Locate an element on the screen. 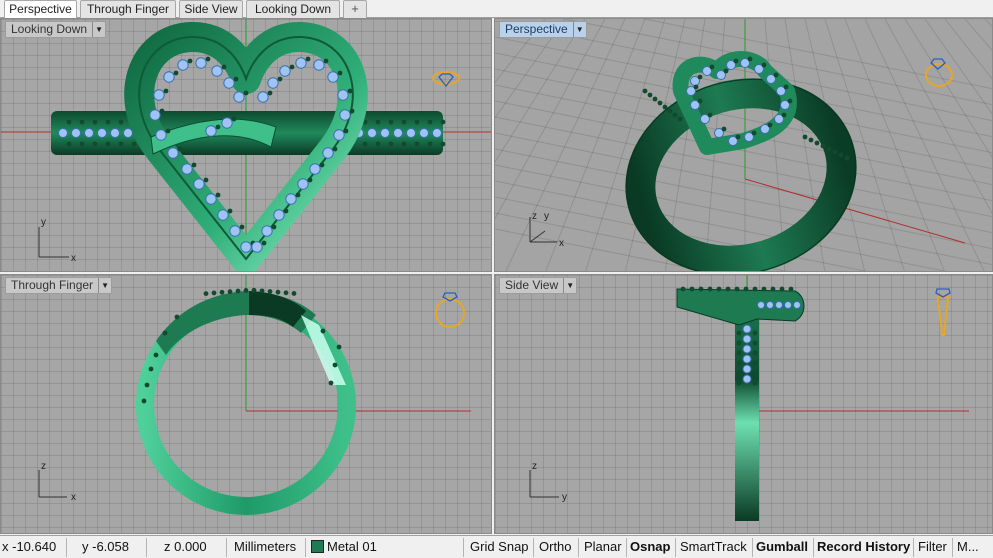  osnap-toggle: Osnap is located at coordinates (650, 547).